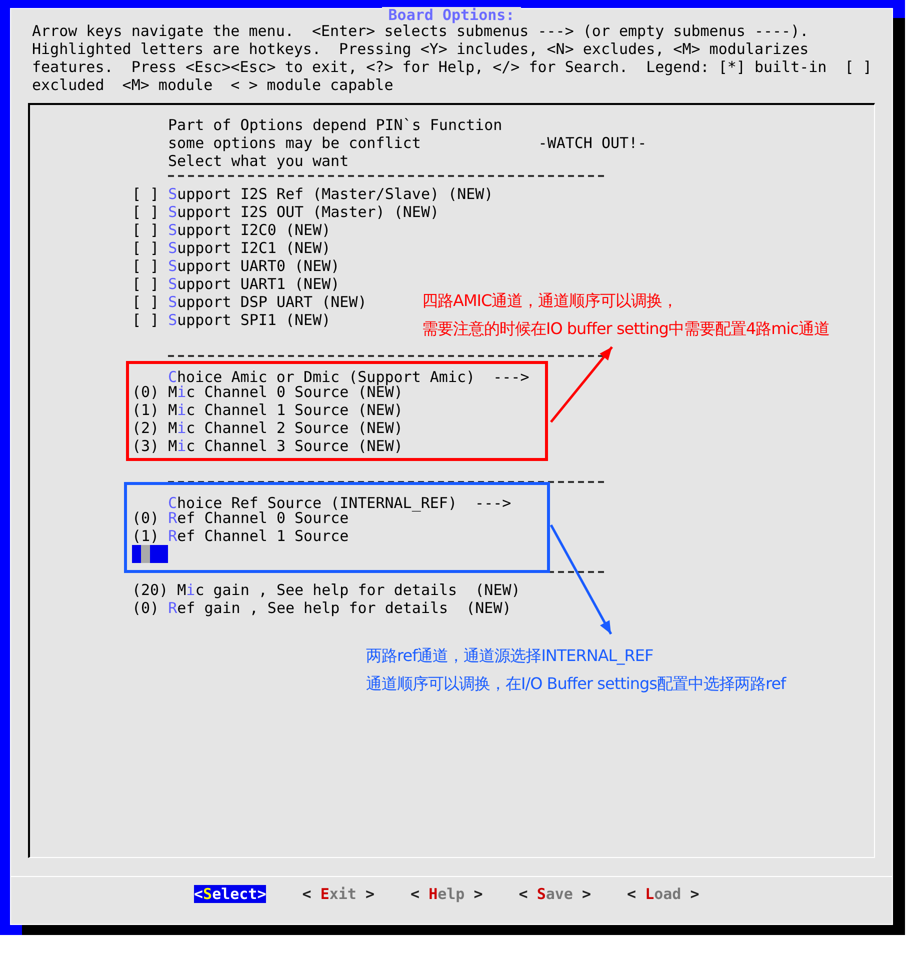 The height and width of the screenshot is (960, 911). I want to click on menu-option: Mic Channel 3 Source (NEW), so click(285, 446).